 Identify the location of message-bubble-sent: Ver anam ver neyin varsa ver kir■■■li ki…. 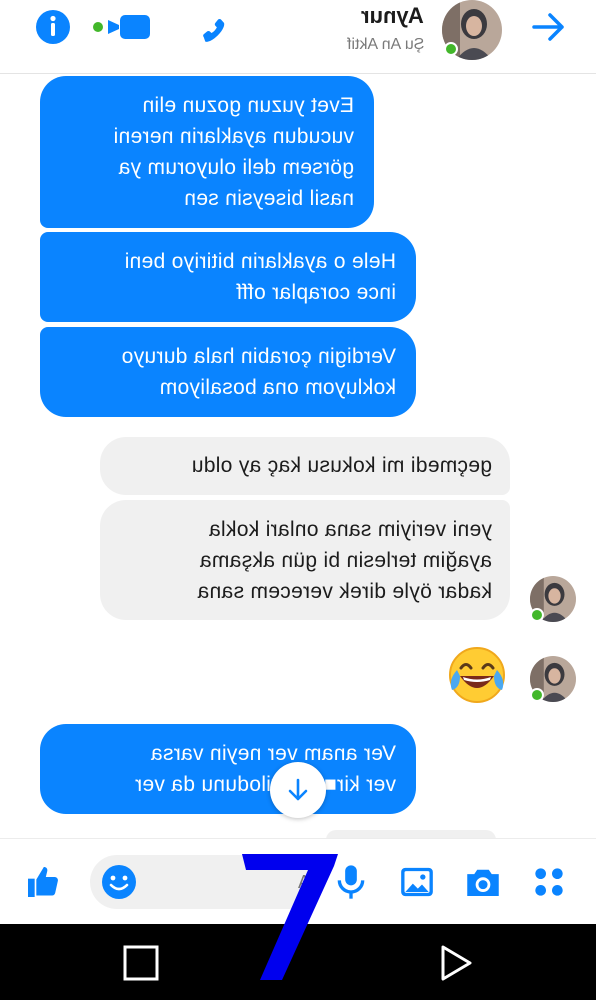
(228, 769).